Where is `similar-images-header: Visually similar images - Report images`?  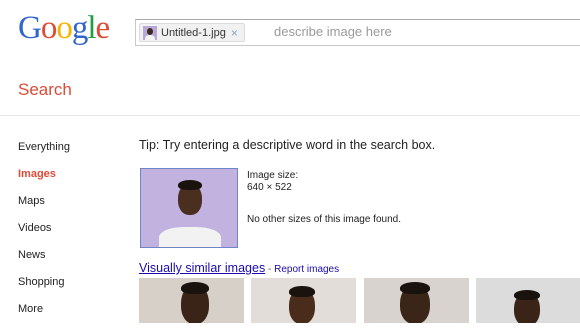 similar-images-header: Visually similar images - Report images is located at coordinates (239, 268).